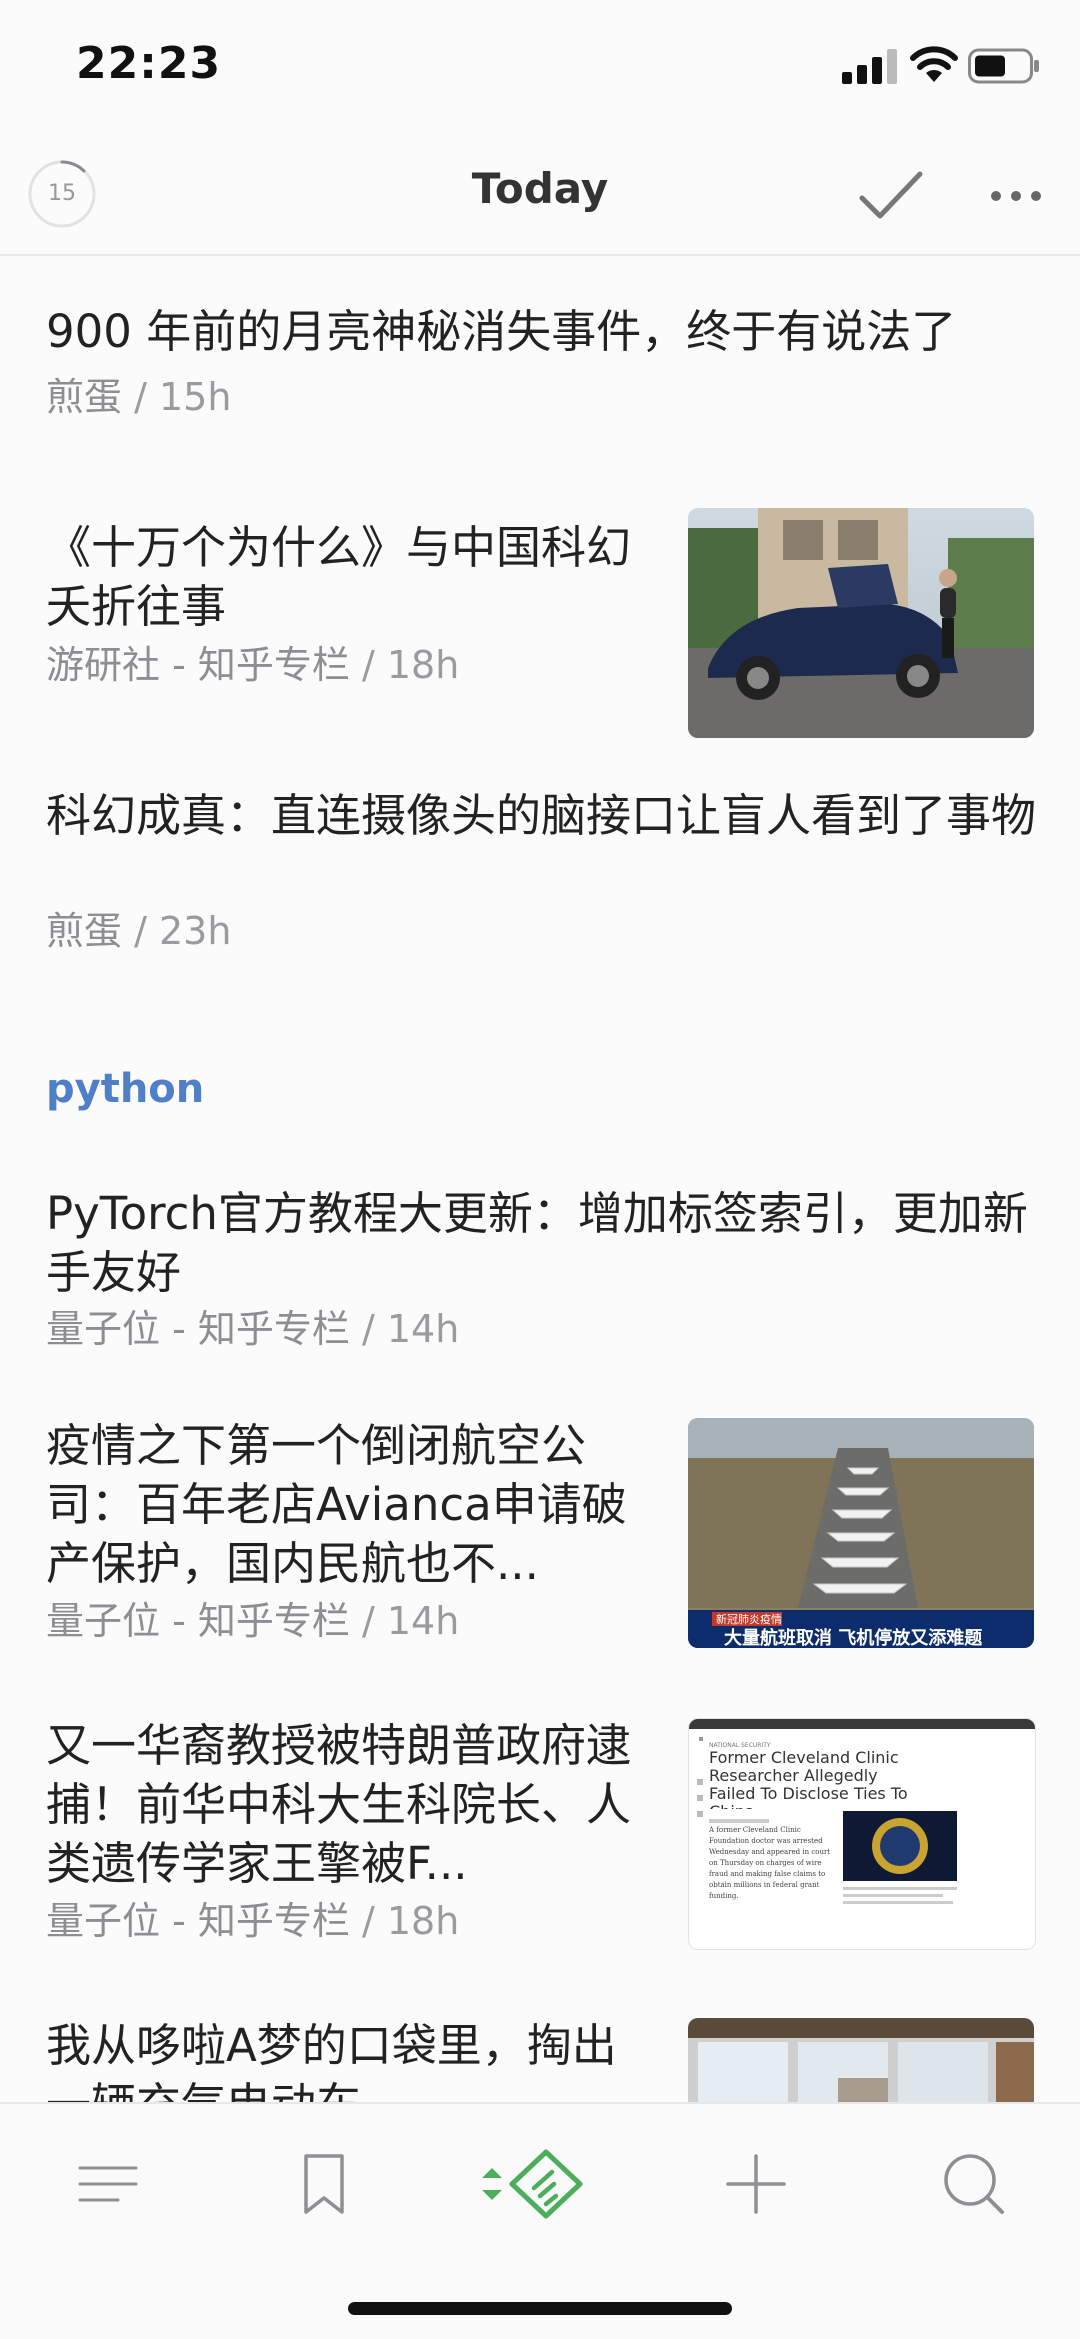 Image resolution: width=1080 pixels, height=2339 pixels. Describe the element at coordinates (339, 577) in the screenshot. I see `article-title: 《十万个为什么》与中国科幻夭折往事` at that location.